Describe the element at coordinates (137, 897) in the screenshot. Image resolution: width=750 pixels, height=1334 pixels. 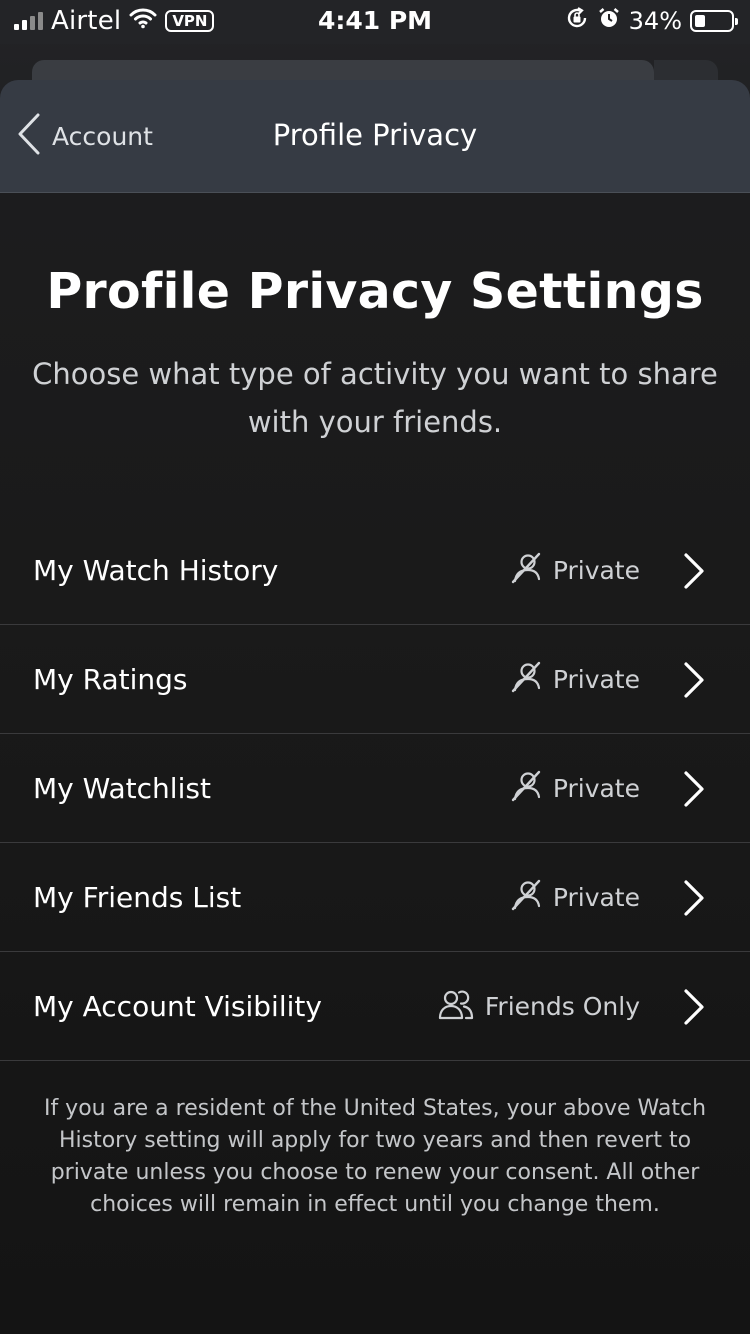
I see `setting-label: My Friends List` at that location.